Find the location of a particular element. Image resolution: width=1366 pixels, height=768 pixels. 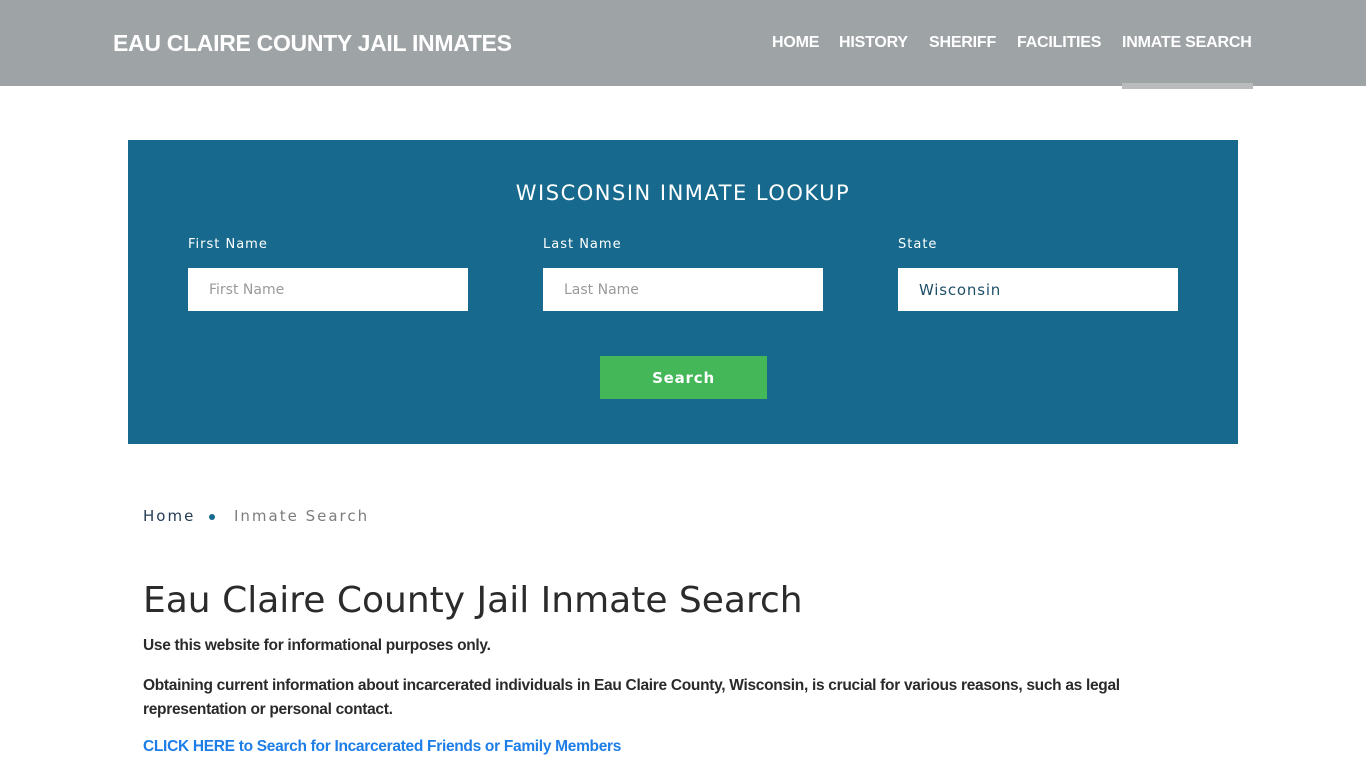

breadcrumb-current: Inmate Search is located at coordinates (302, 516).